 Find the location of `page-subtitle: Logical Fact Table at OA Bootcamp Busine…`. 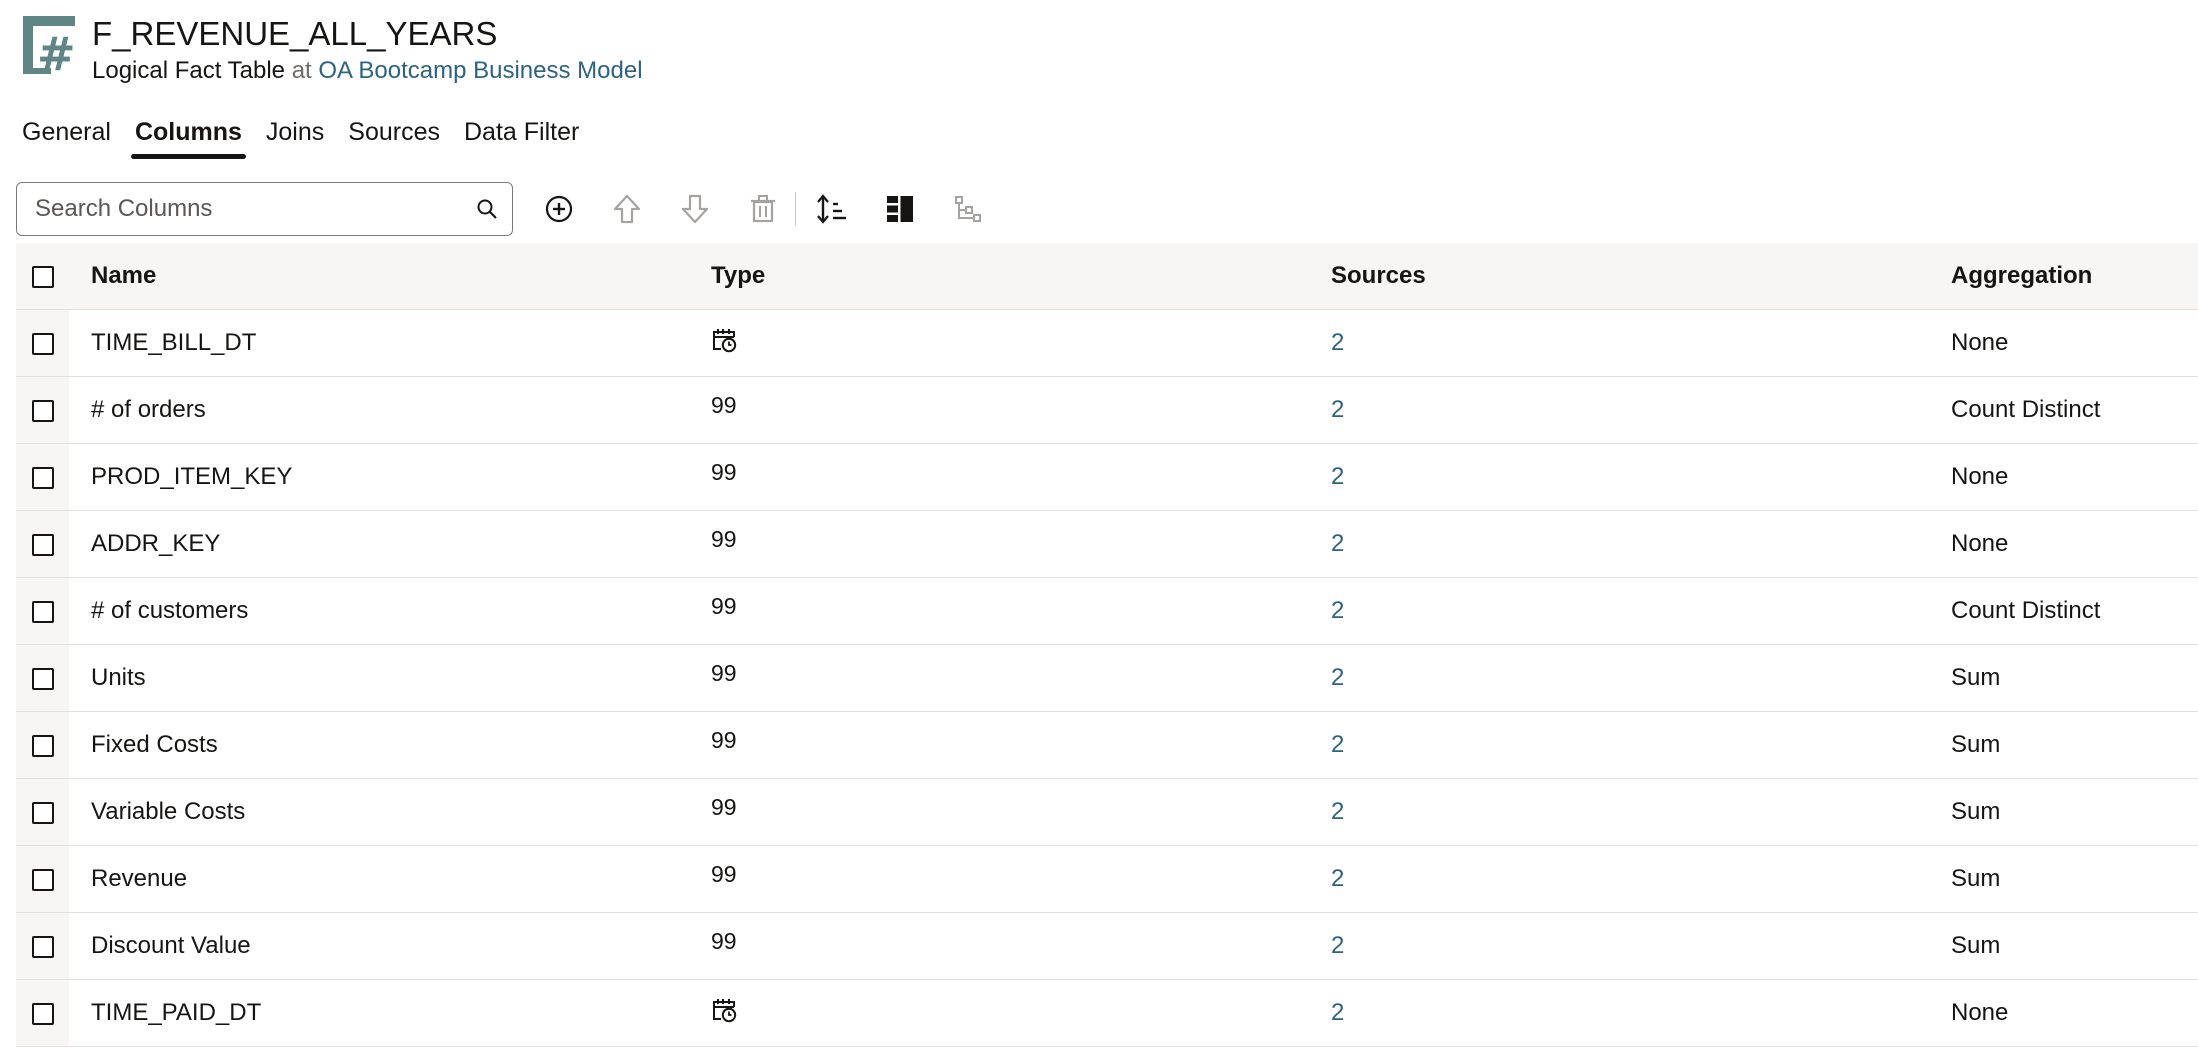

page-subtitle: Logical Fact Table at OA Bootcamp Busine… is located at coordinates (367, 71).